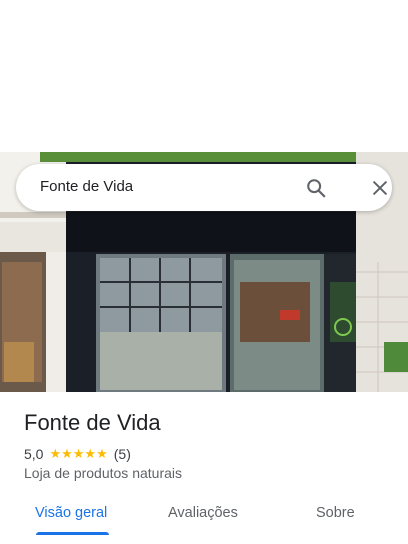 The width and height of the screenshot is (408, 544). I want to click on search-input: Fonte de Vida, so click(86, 186).